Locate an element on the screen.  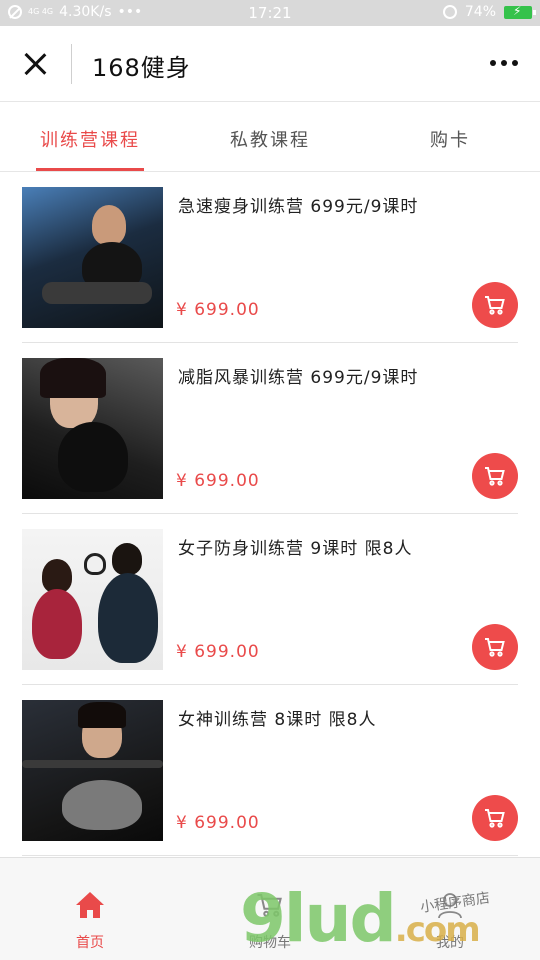
product-title: 女神训练营 8课时 限8人 is located at coordinates (277, 720).